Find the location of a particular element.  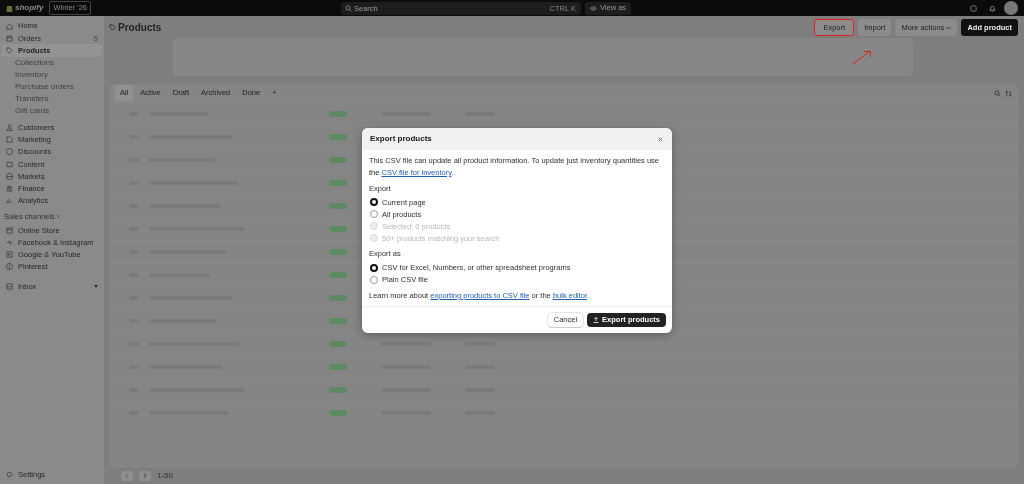

page-range: 1-50 is located at coordinates (165, 476).